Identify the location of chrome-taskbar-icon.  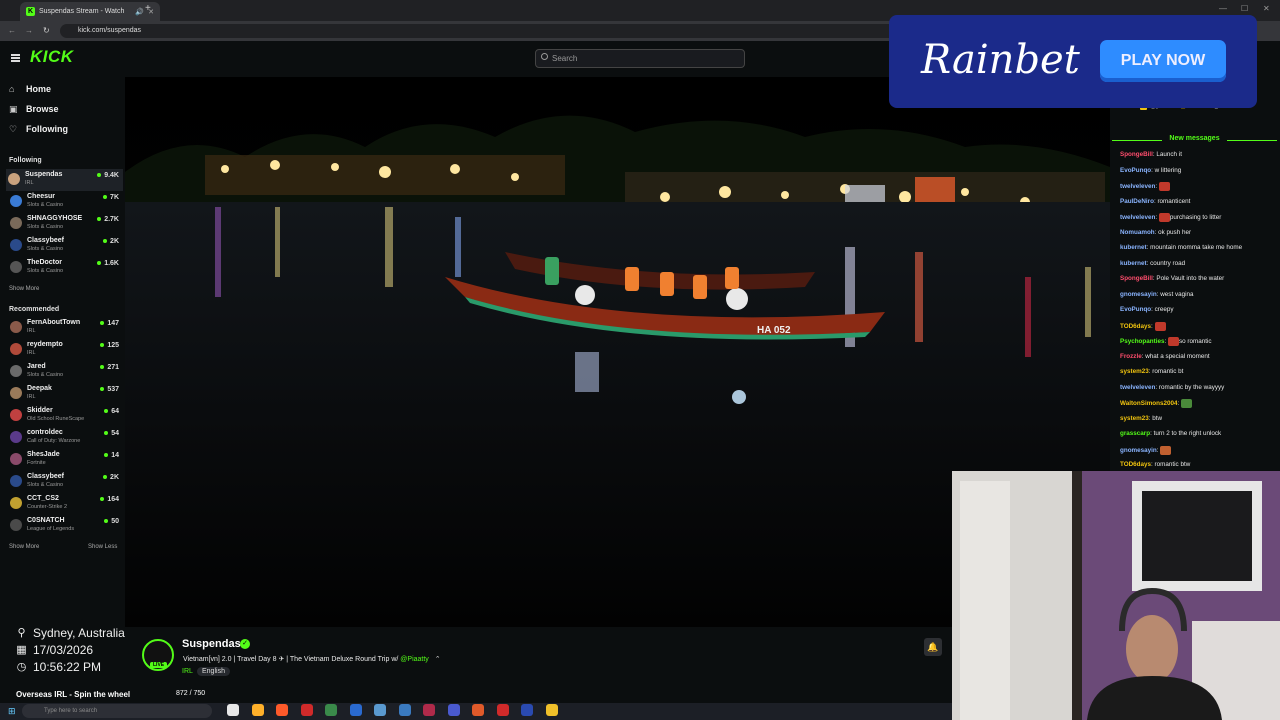
(233, 710).